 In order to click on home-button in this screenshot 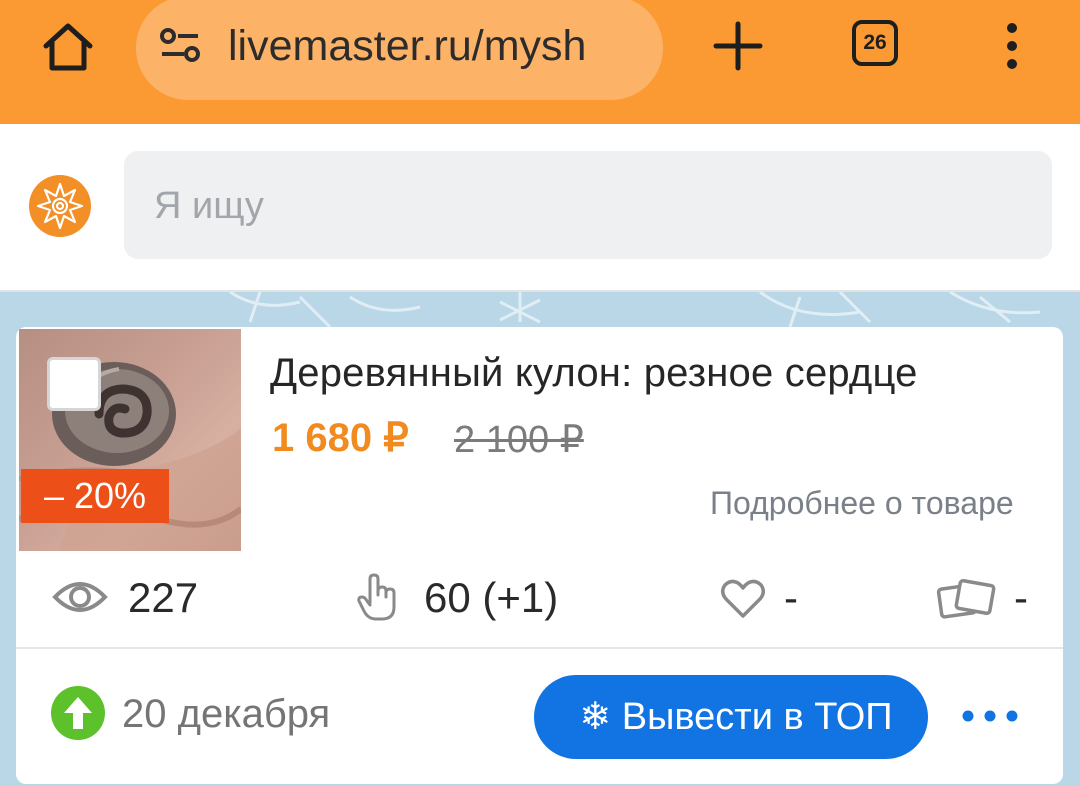, I will do `click(68, 48)`.